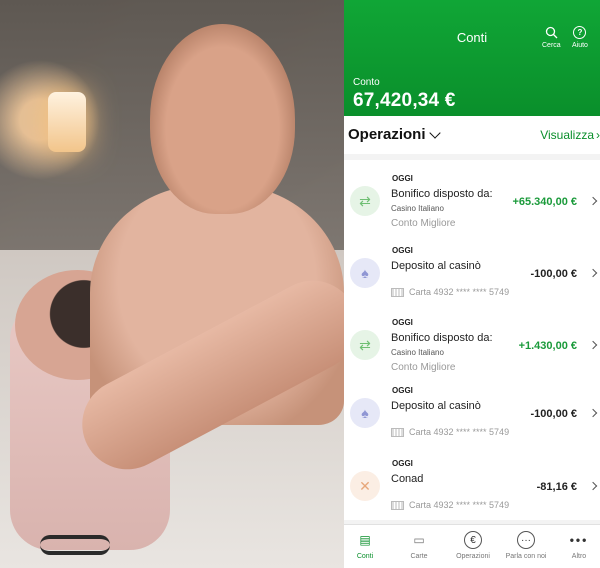  I want to click on food-icon: ✕, so click(365, 486).